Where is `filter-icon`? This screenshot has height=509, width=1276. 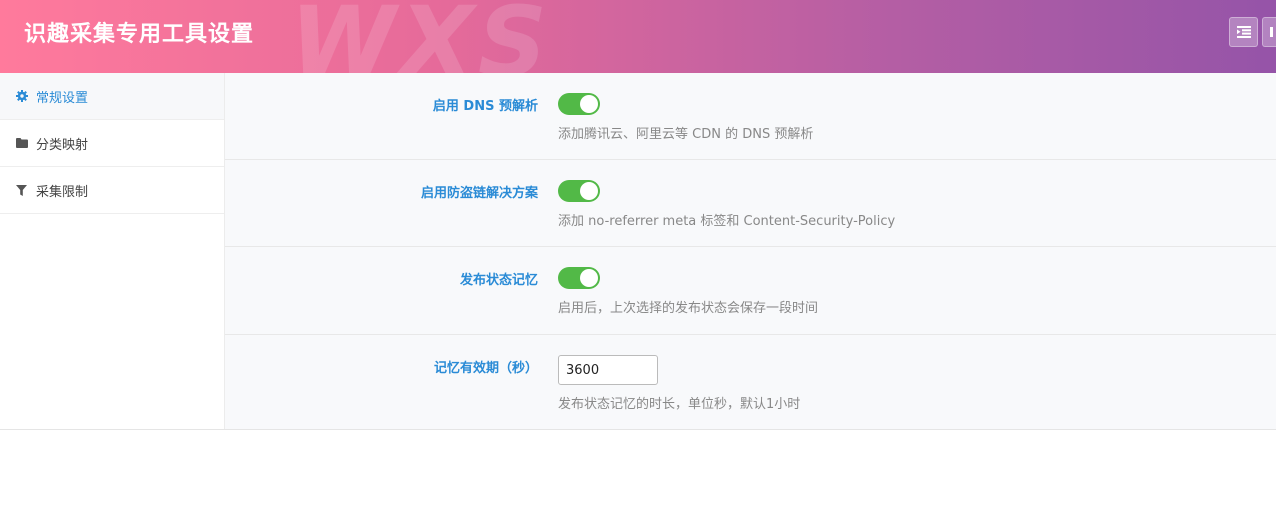 filter-icon is located at coordinates (21, 190).